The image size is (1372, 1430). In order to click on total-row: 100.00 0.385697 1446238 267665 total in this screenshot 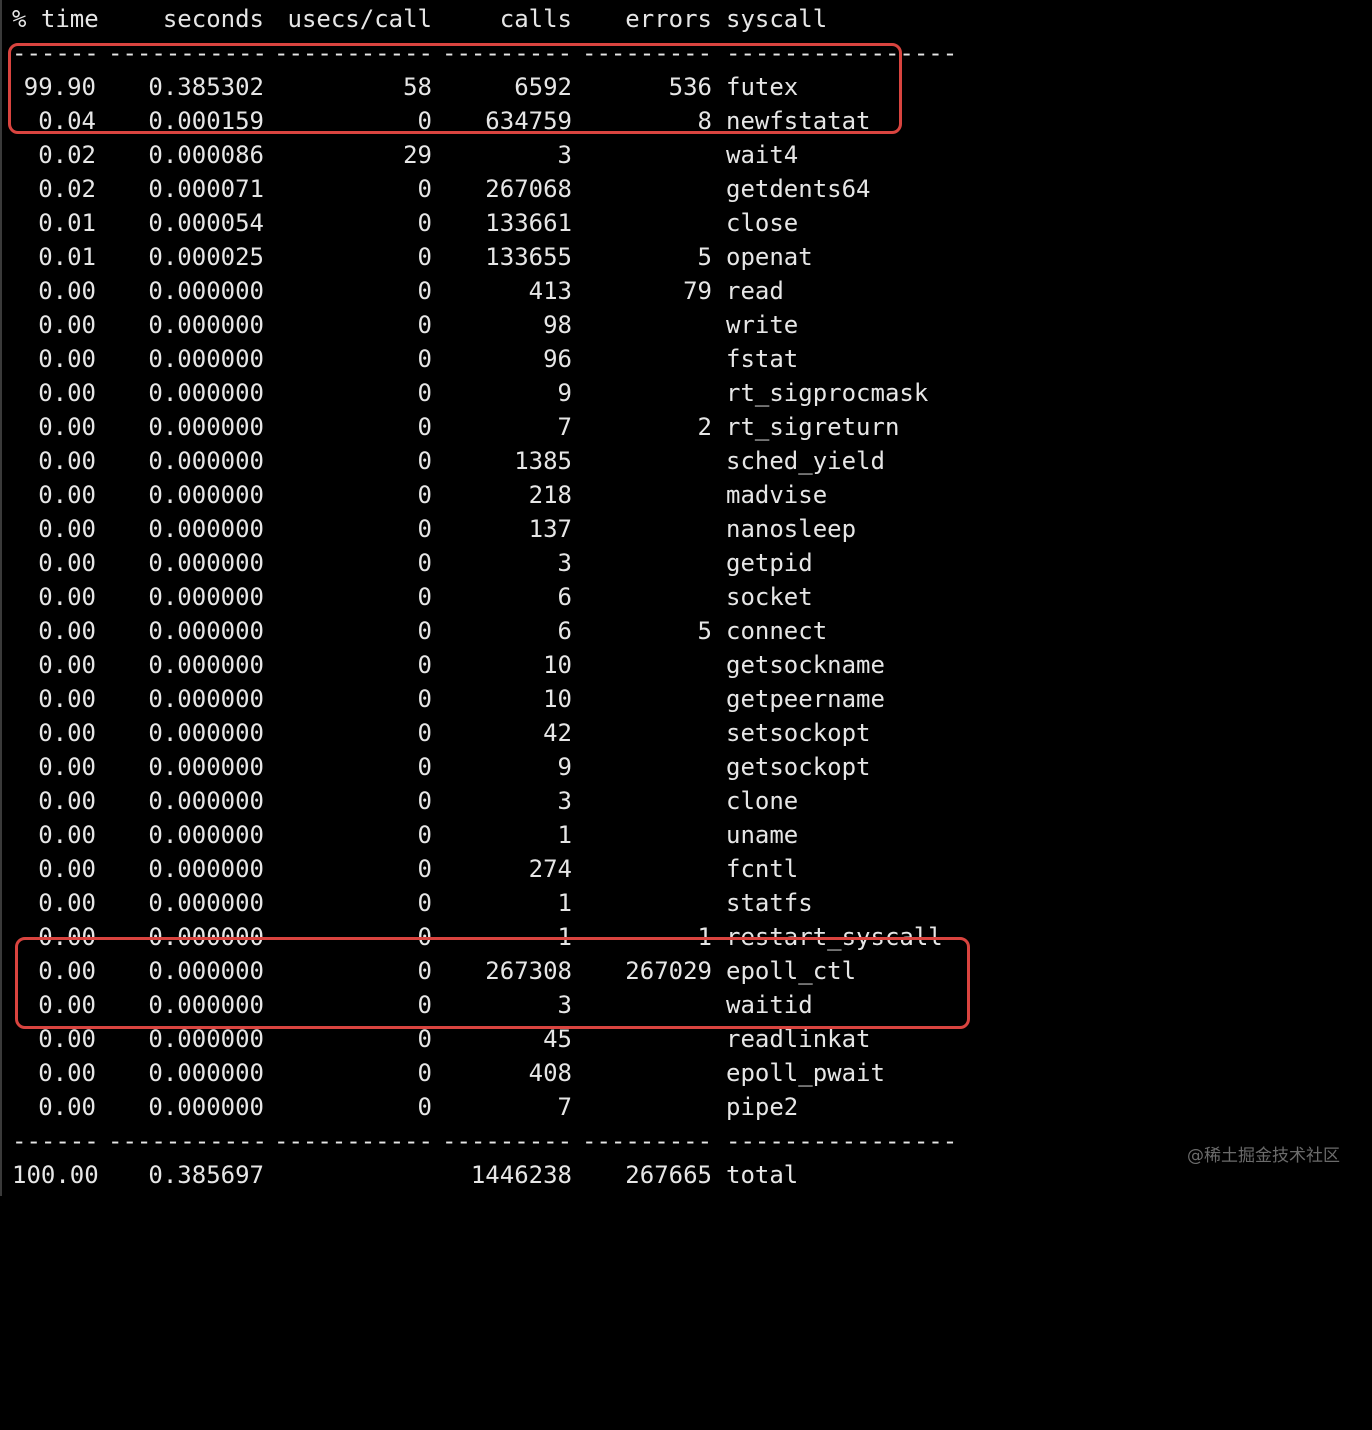, I will do `click(405, 1175)`.